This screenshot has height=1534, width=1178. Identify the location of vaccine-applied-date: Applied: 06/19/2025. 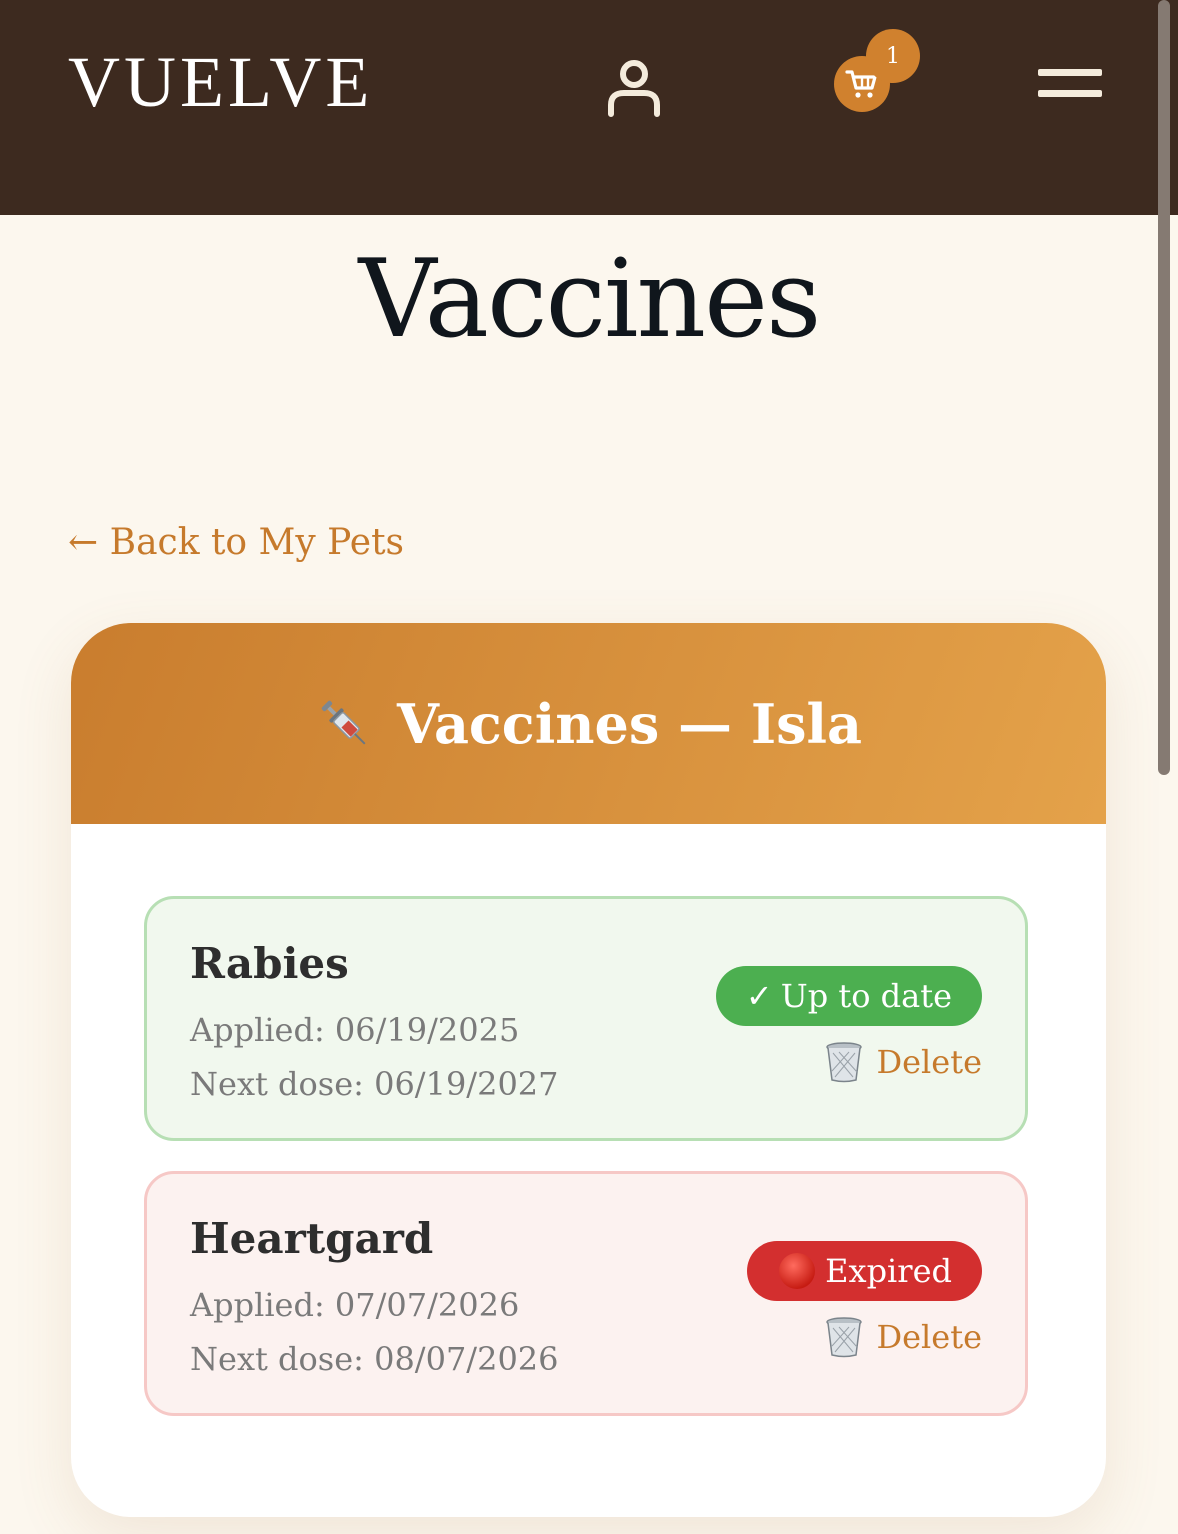
(355, 1030).